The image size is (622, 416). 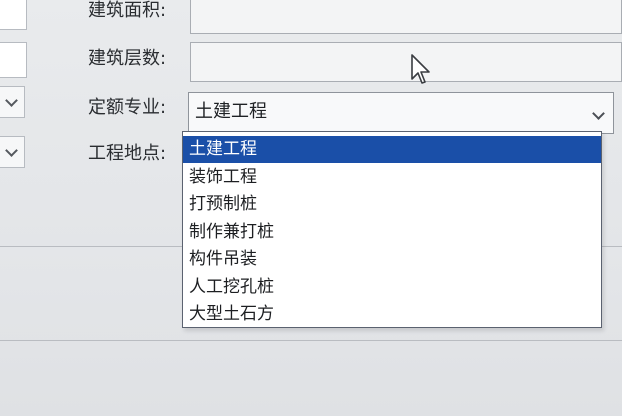 I want to click on specialty-select-value: 土建工程, so click(x=231, y=111).